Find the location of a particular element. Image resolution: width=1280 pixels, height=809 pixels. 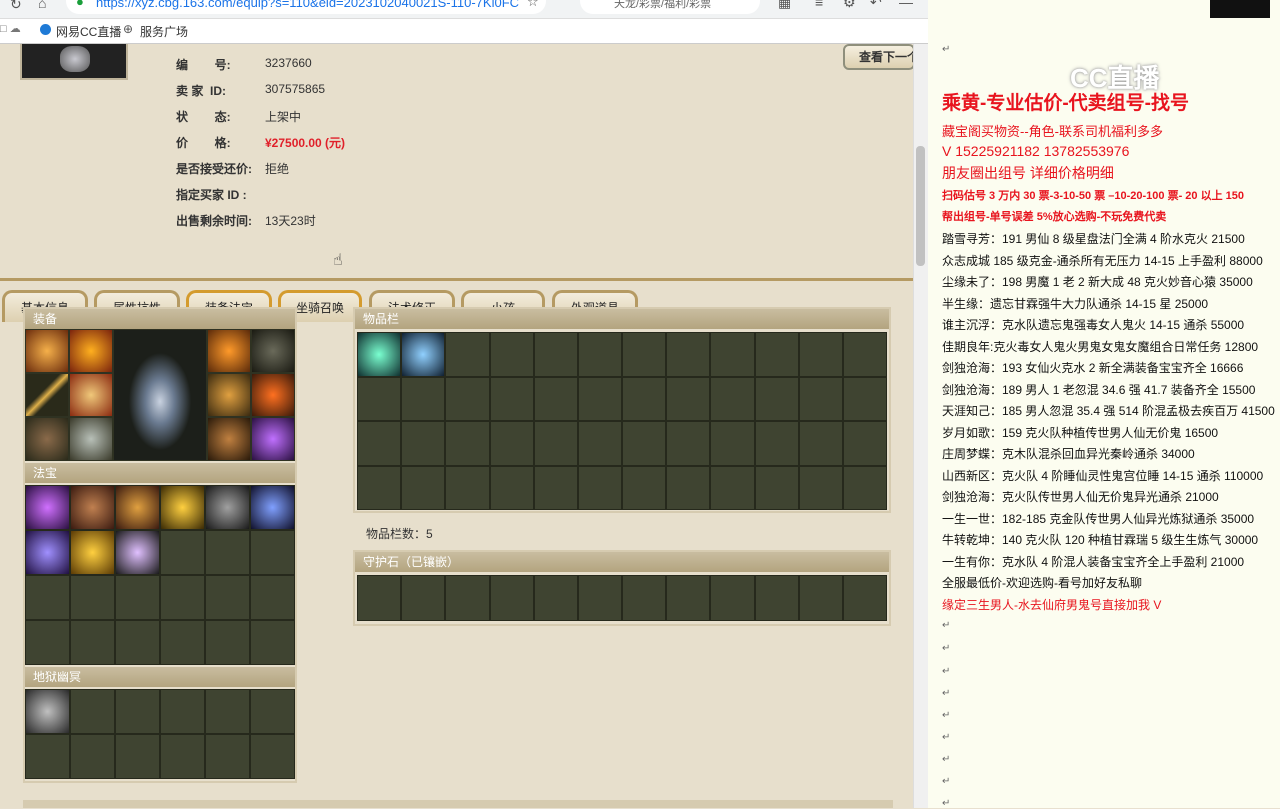

next-item-button: 查看下一个 is located at coordinates (878, 57).